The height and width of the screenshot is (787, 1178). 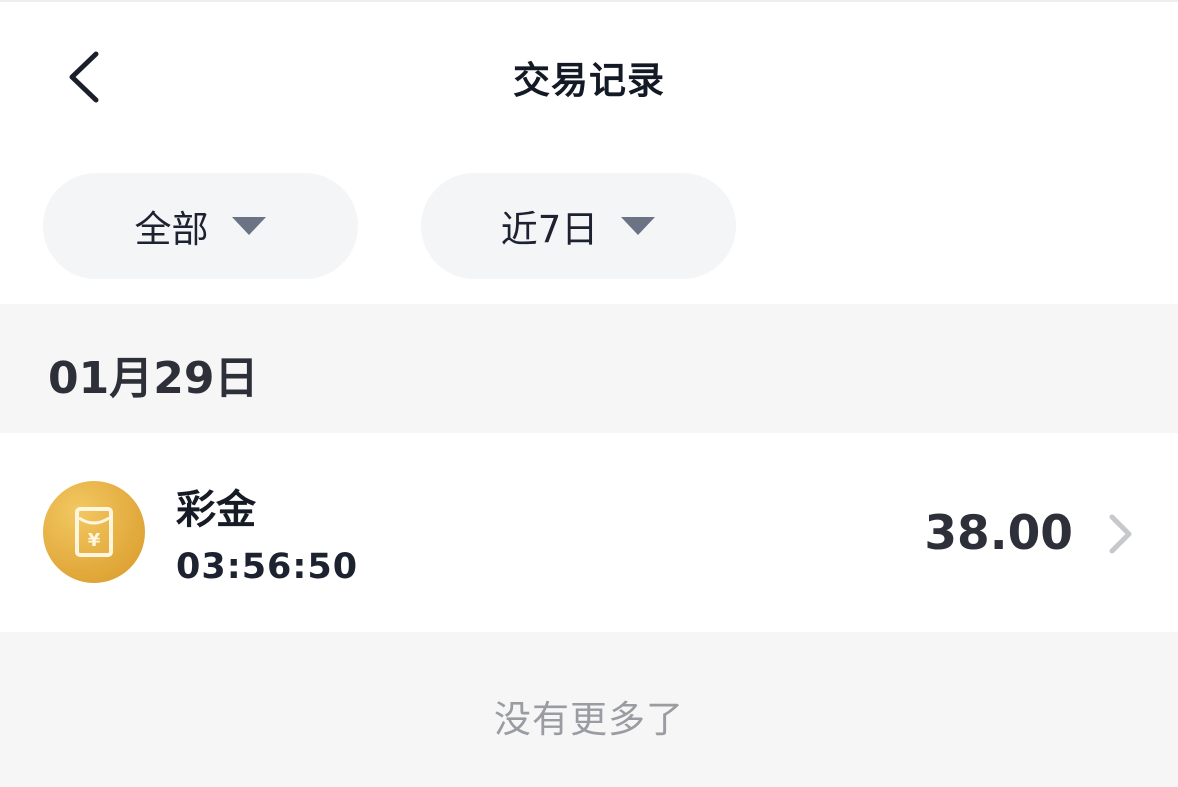 What do you see at coordinates (171, 229) in the screenshot?
I see `filter-type-label: 全部` at bounding box center [171, 229].